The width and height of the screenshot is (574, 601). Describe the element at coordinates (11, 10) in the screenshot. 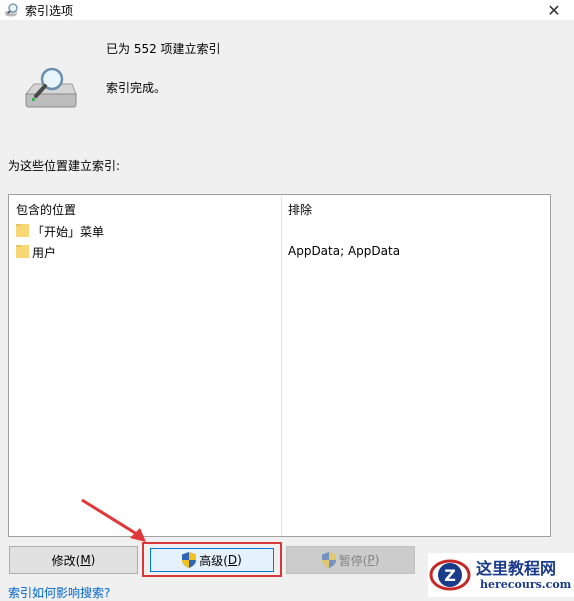

I see `indexing-options-icon` at that location.